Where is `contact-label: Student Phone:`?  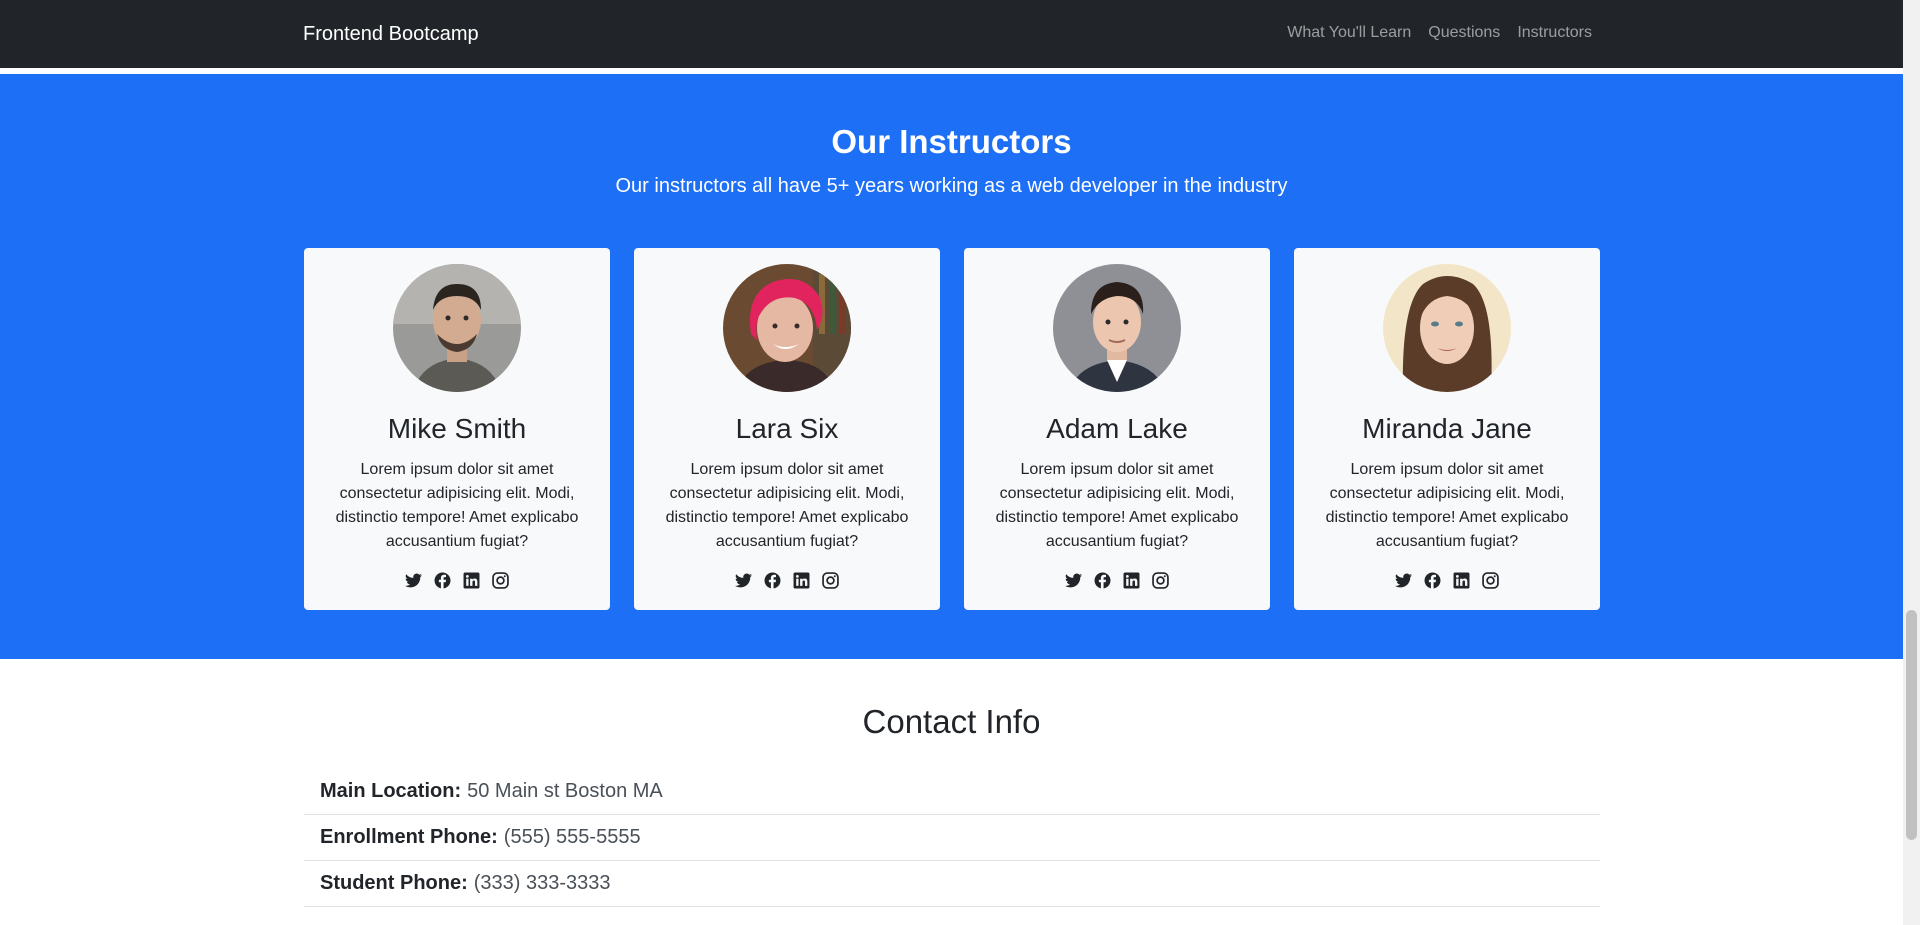
contact-label: Student Phone: is located at coordinates (394, 883).